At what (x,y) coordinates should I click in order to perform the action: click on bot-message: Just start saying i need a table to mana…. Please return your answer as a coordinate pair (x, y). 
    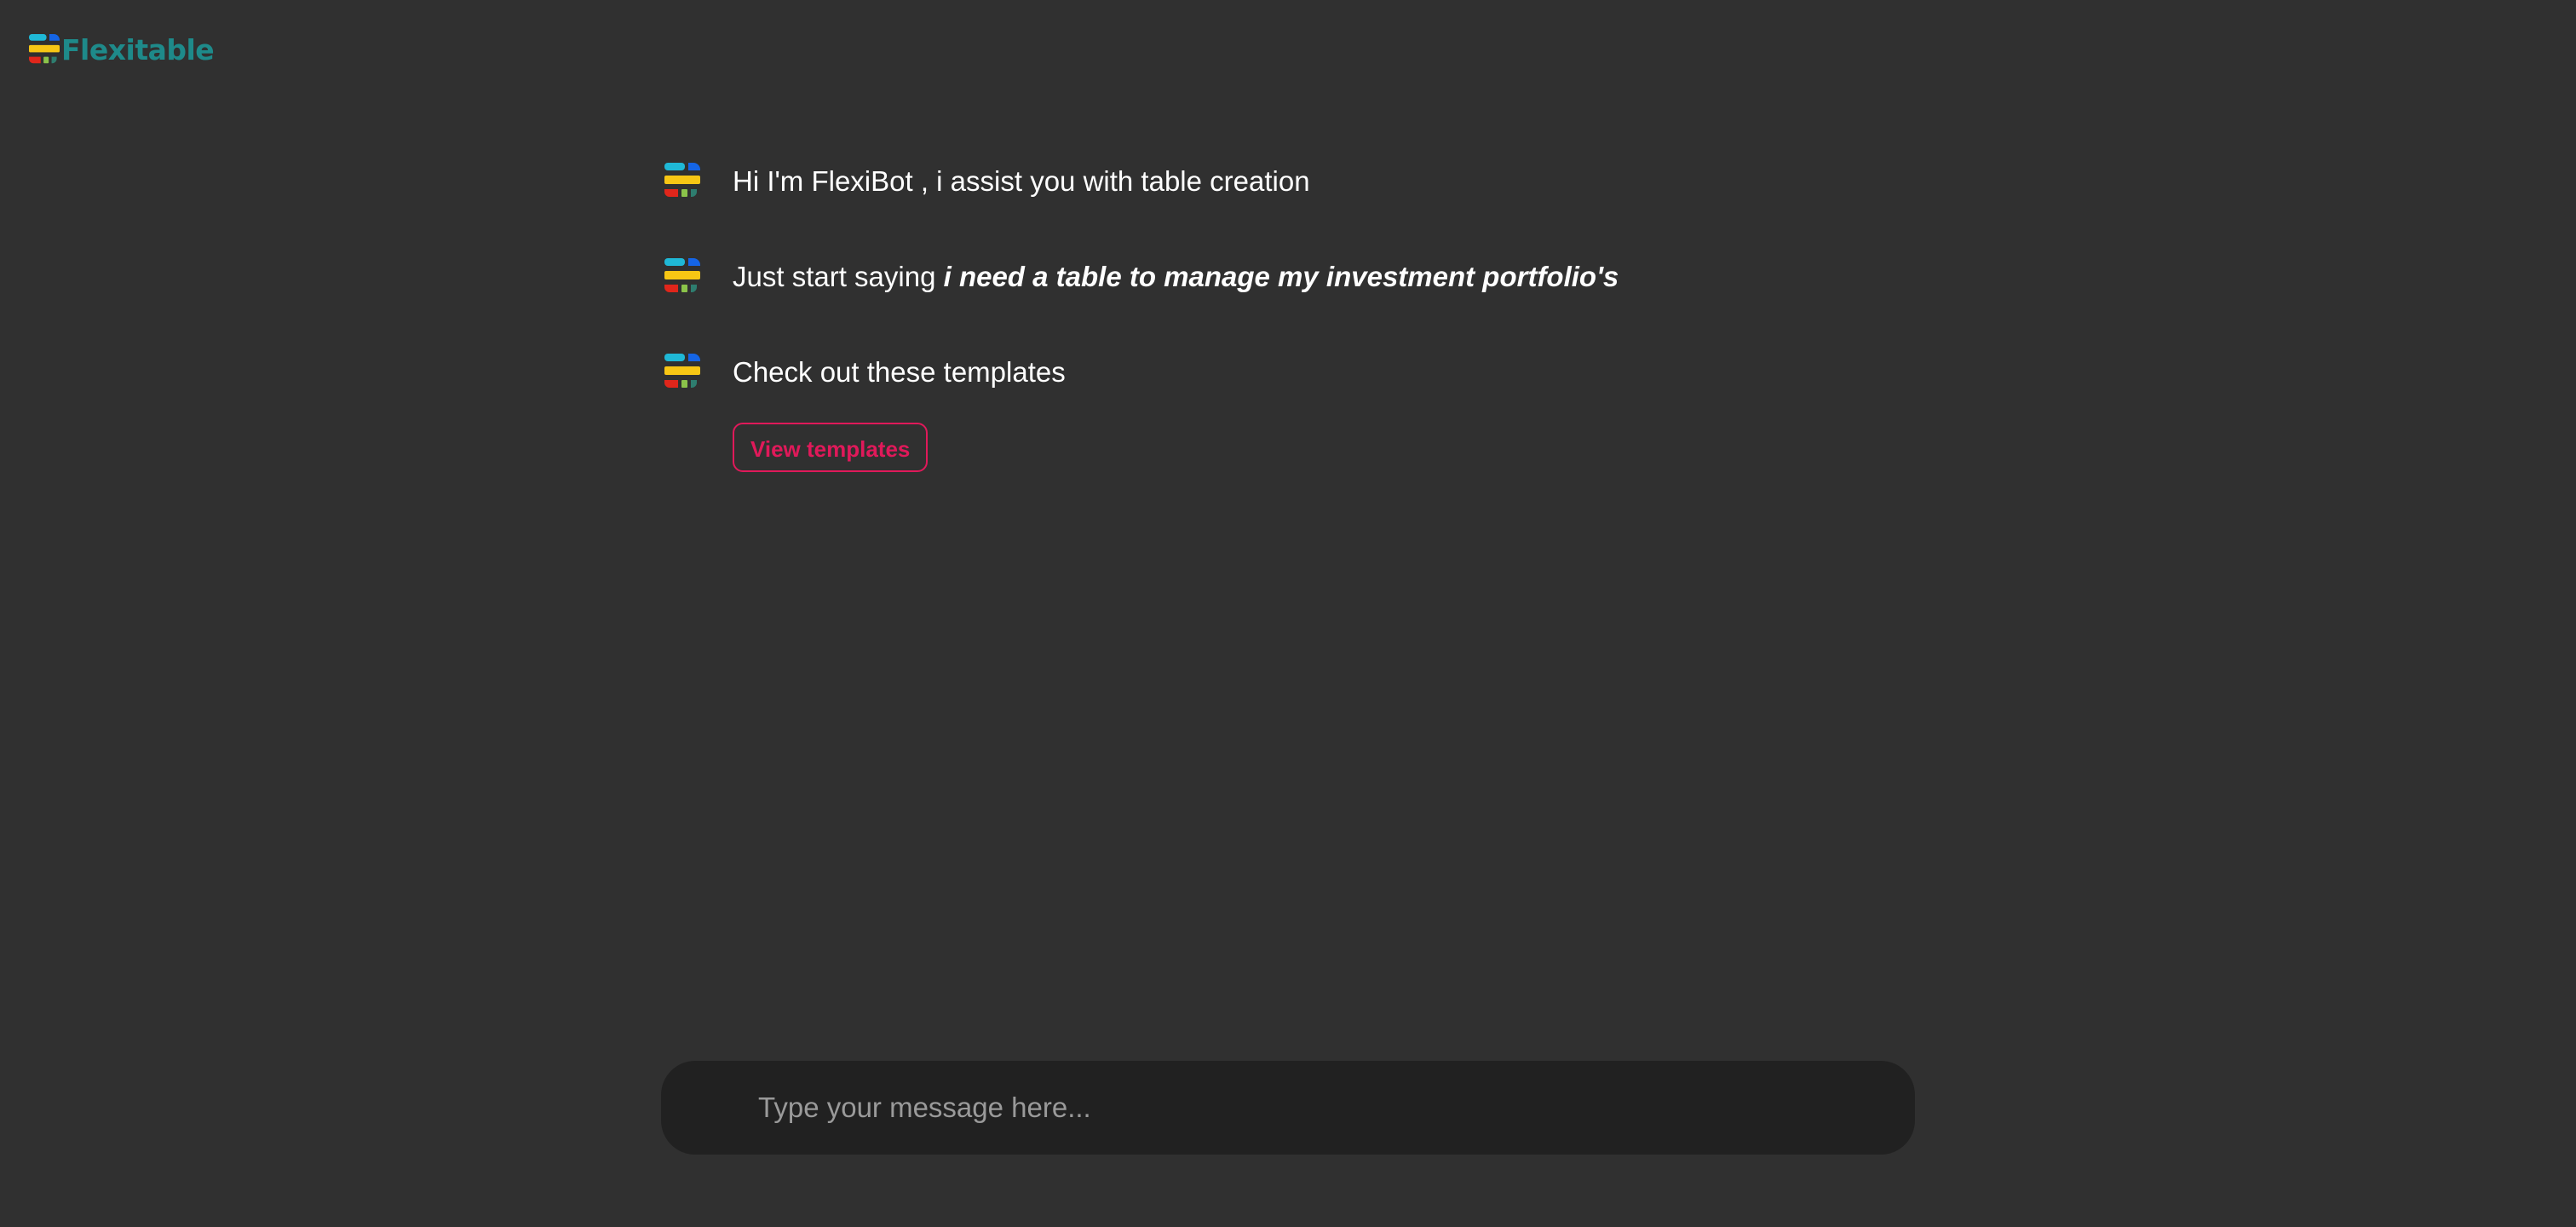
    Looking at the image, I should click on (1290, 276).